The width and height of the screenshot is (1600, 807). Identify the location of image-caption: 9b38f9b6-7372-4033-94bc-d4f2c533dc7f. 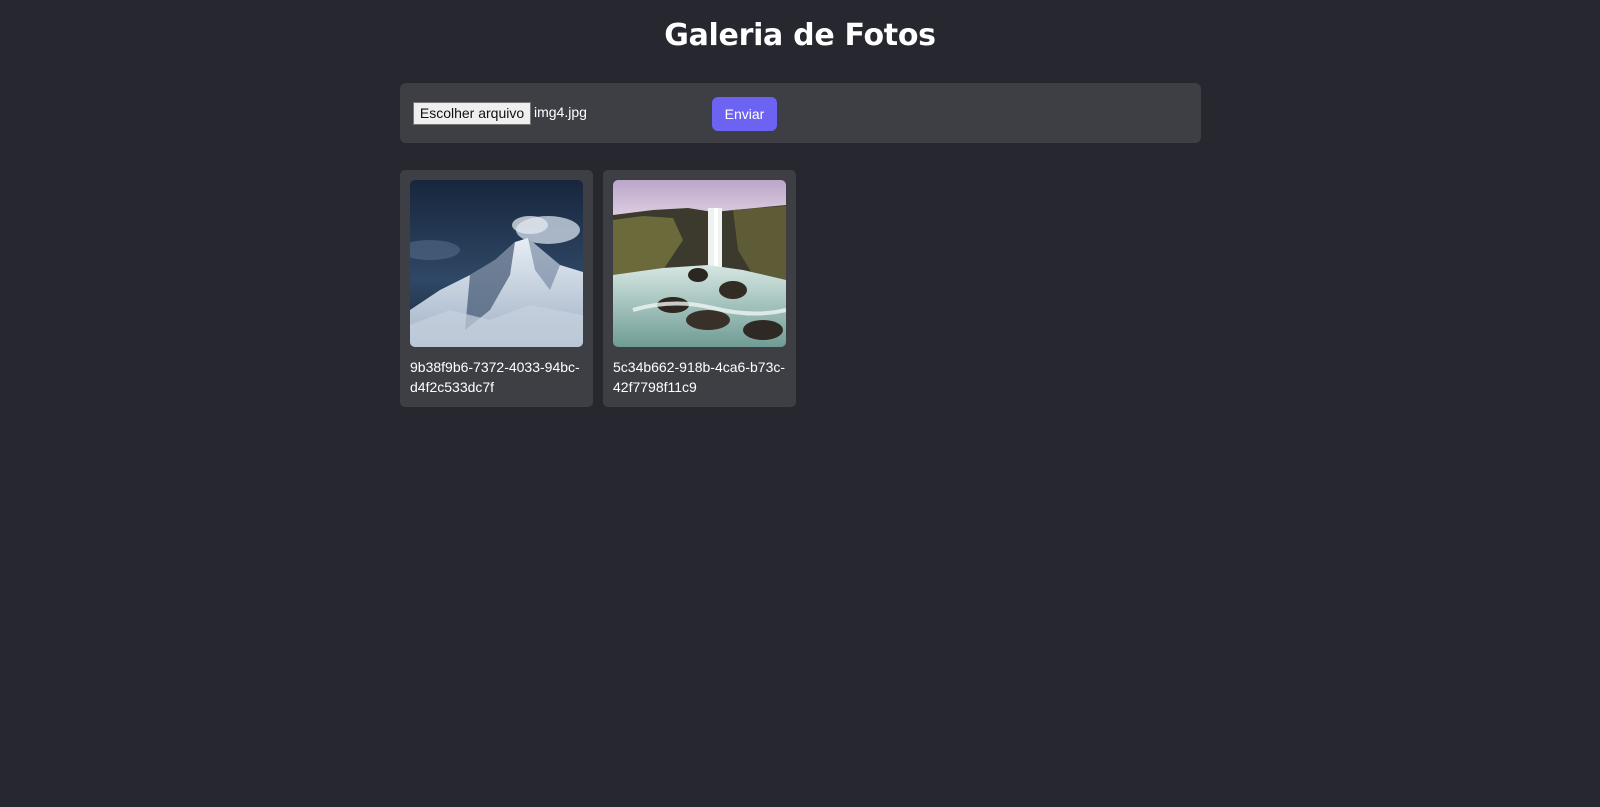
(495, 377).